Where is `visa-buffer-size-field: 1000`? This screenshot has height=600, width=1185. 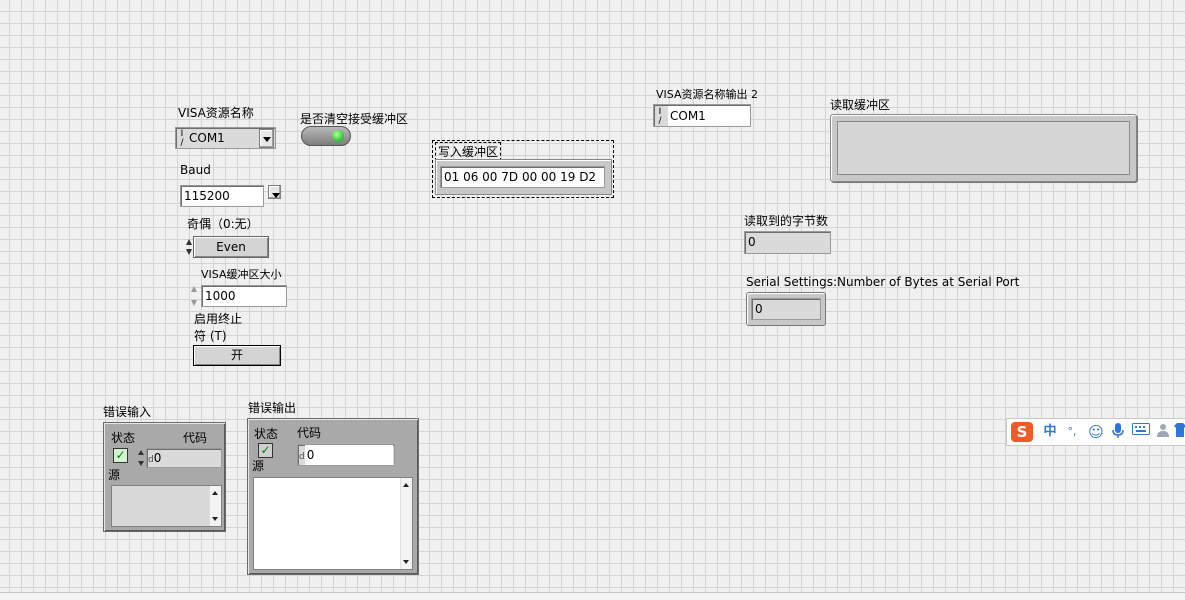
visa-buffer-size-field: 1000 is located at coordinates (244, 296).